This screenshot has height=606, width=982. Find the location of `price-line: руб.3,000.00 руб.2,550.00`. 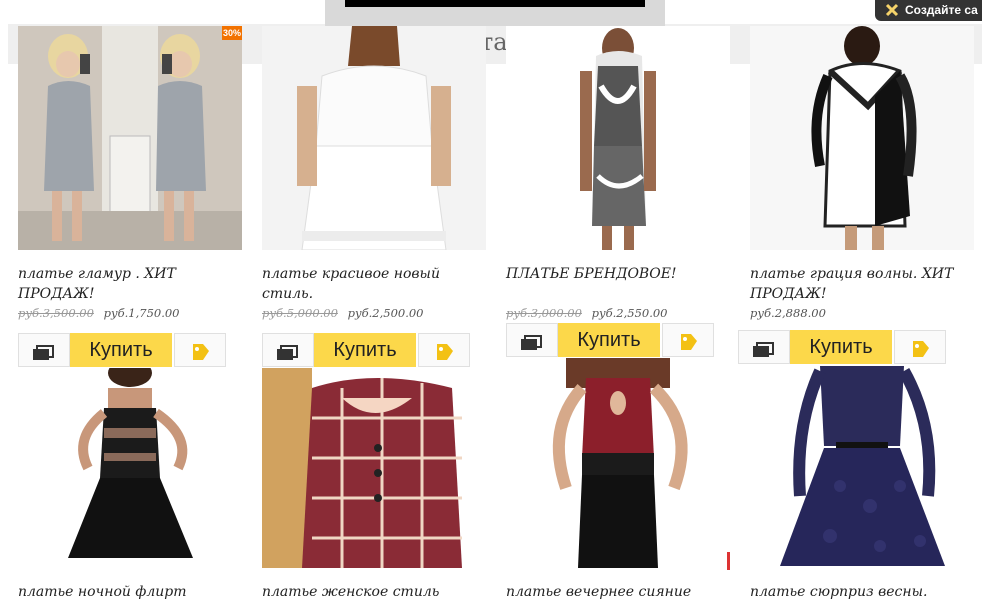

price-line: руб.3,000.00 руб.2,550.00 is located at coordinates (587, 313).